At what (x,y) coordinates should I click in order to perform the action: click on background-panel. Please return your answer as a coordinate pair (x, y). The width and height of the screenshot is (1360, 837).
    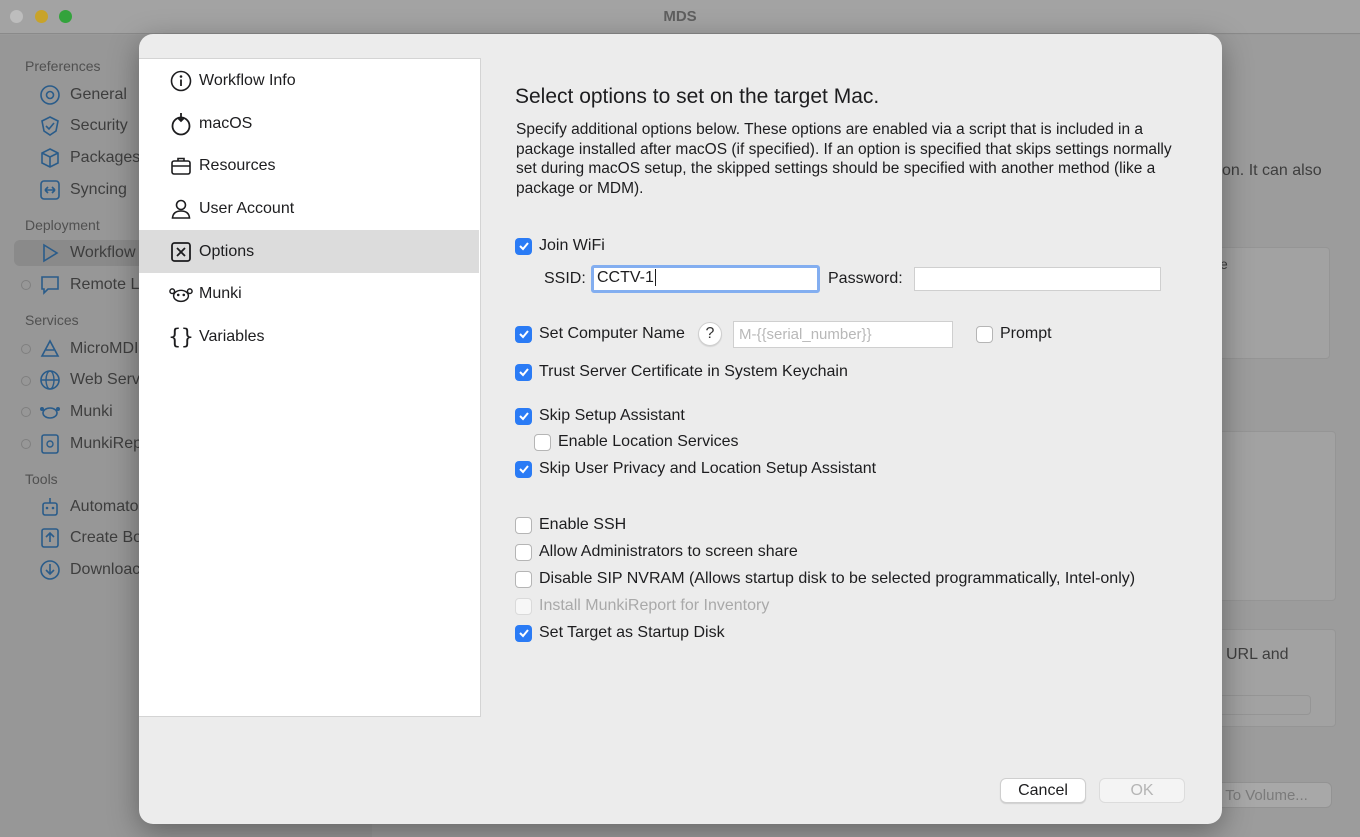
    Looking at the image, I should click on (1274, 516).